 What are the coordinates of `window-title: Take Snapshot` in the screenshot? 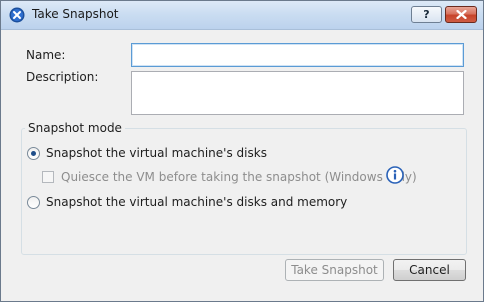 It's located at (75, 14).